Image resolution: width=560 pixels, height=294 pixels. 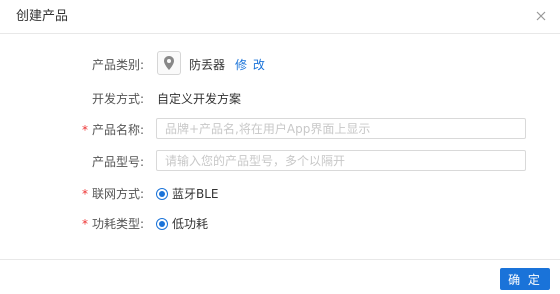 What do you see at coordinates (117, 65) in the screenshot?
I see `category-label: 产品类别:` at bounding box center [117, 65].